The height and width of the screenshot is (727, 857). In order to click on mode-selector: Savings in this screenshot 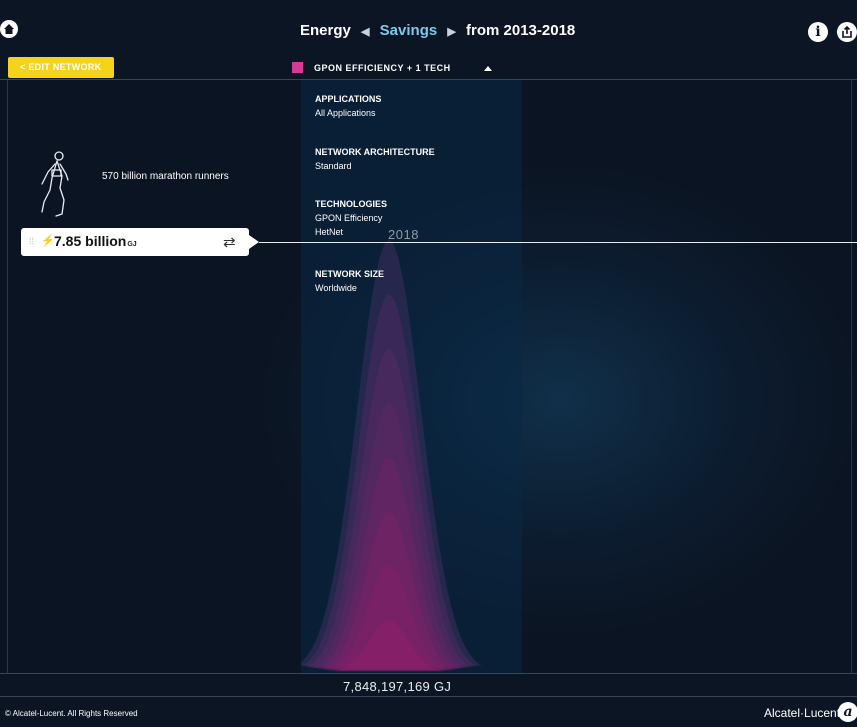, I will do `click(409, 30)`.